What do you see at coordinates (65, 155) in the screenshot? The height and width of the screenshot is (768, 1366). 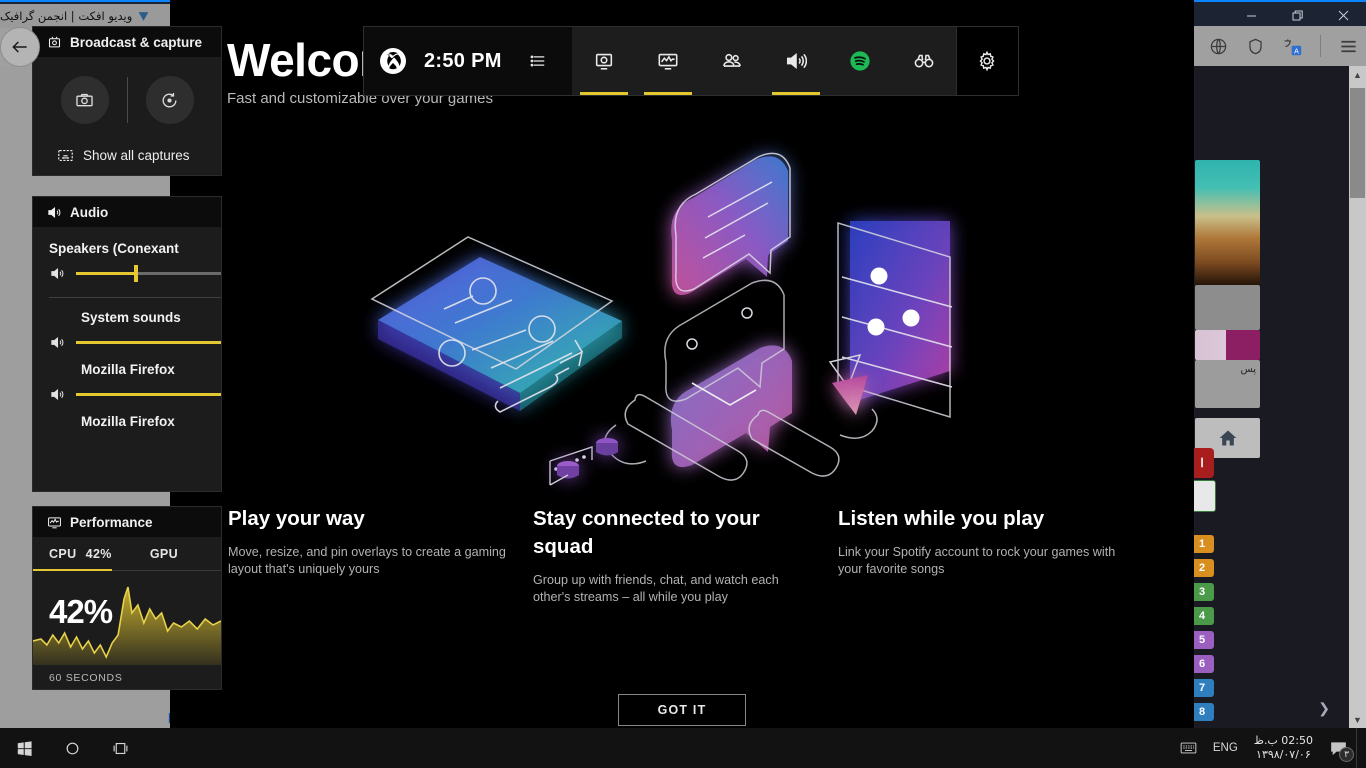 I see `gallery-icon` at bounding box center [65, 155].